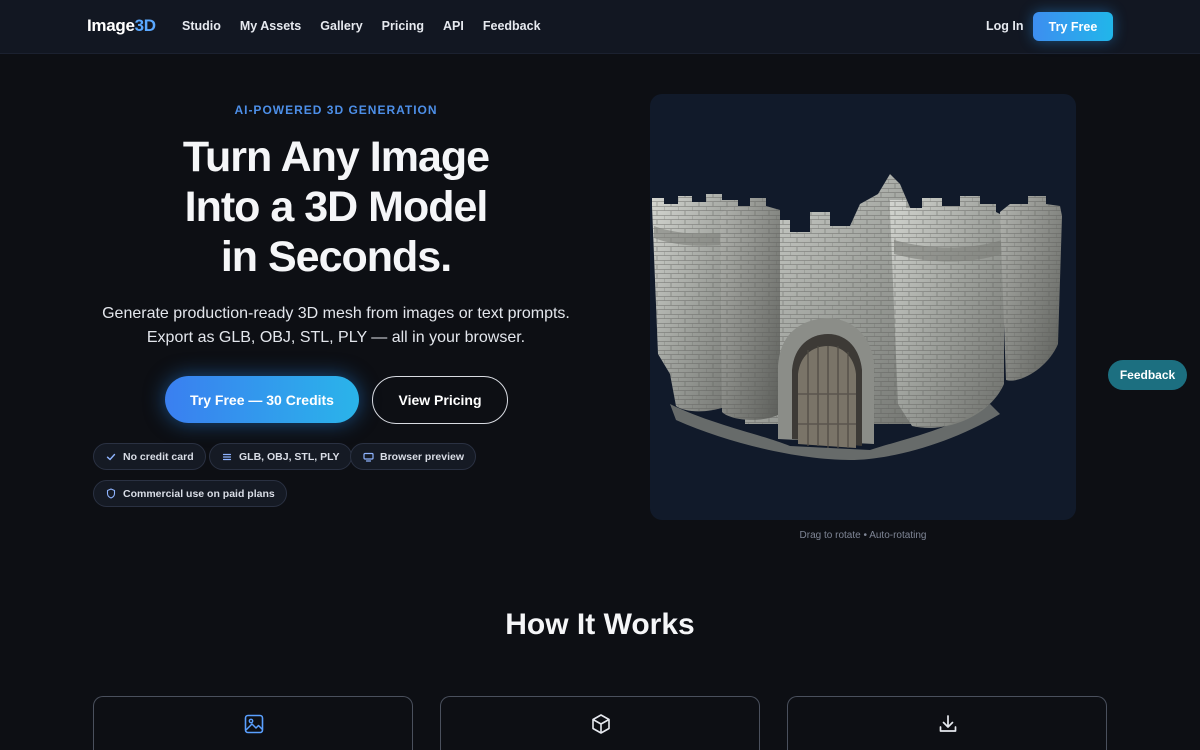 Image resolution: width=1200 pixels, height=750 pixels. Describe the element at coordinates (289, 456) in the screenshot. I see `pill-label: GLB, OBJ, STL, PLY` at that location.